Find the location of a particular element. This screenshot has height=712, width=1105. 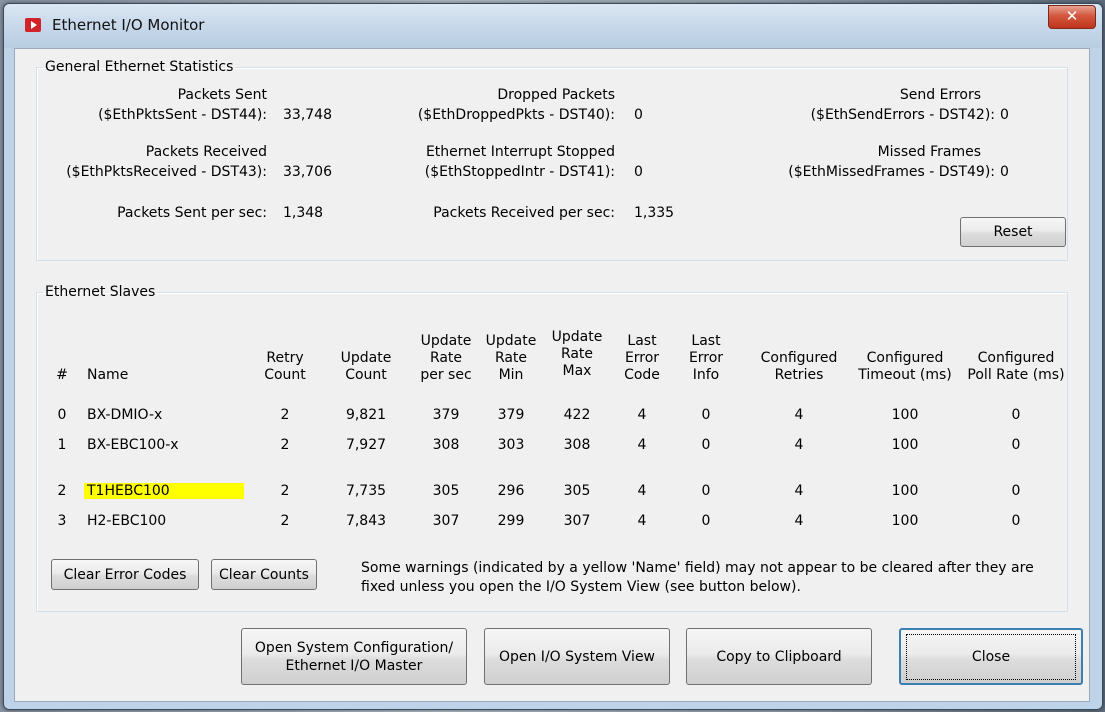

title-bar: Ethernet I/O Monitor ✕ is located at coordinates (553, 26).